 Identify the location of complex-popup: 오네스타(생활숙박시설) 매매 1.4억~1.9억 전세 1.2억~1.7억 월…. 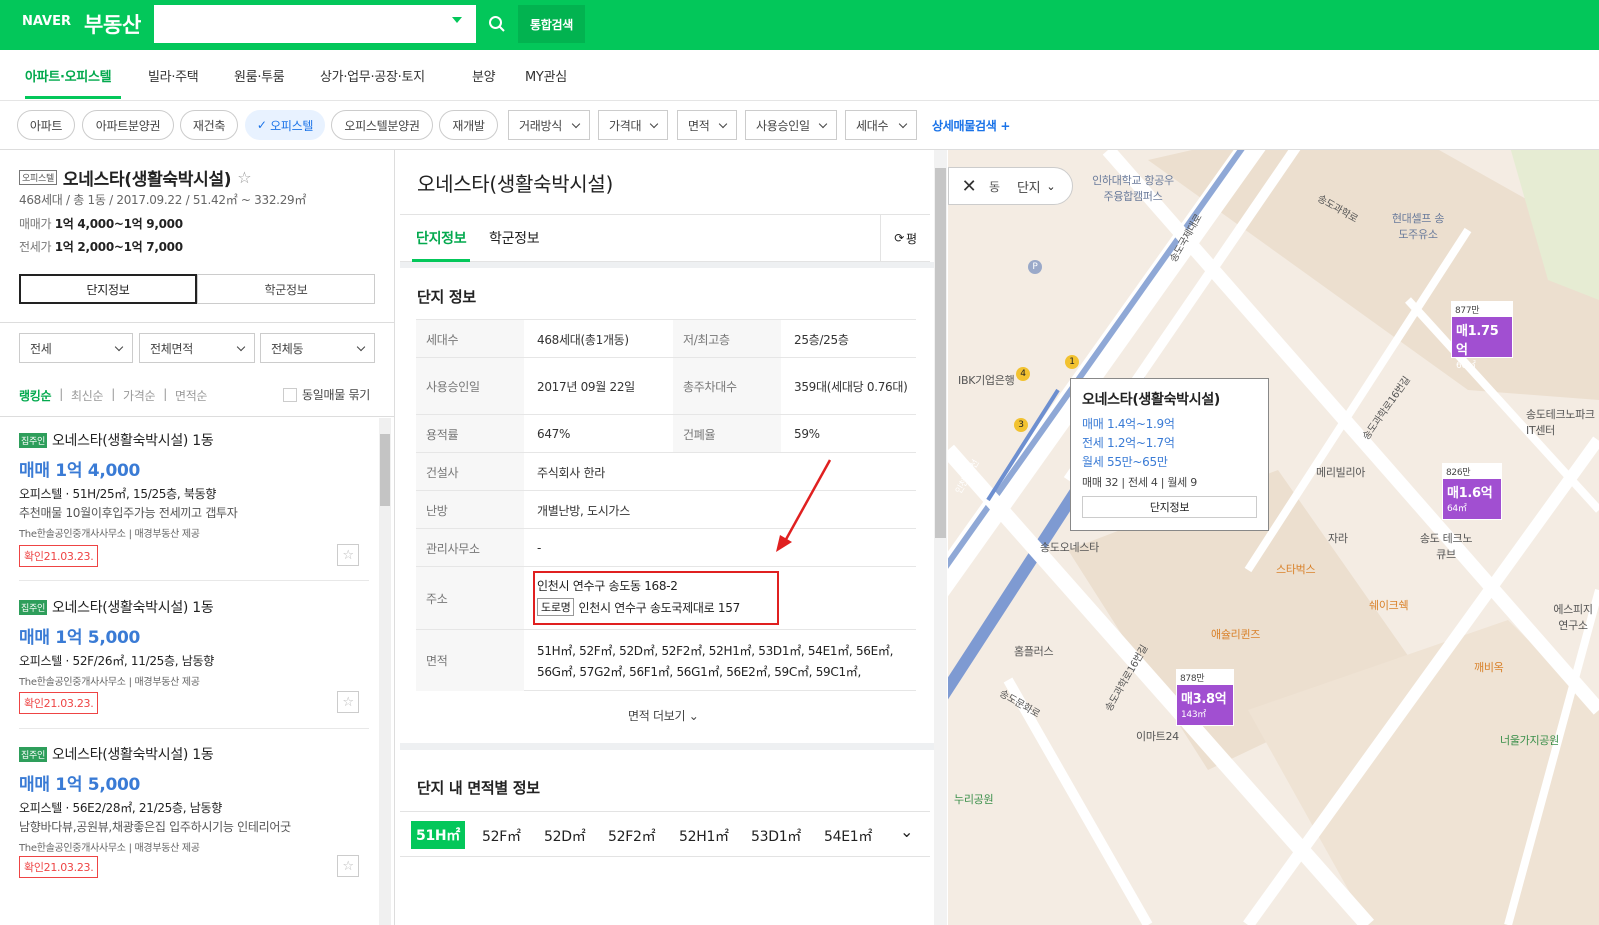
(1169, 454).